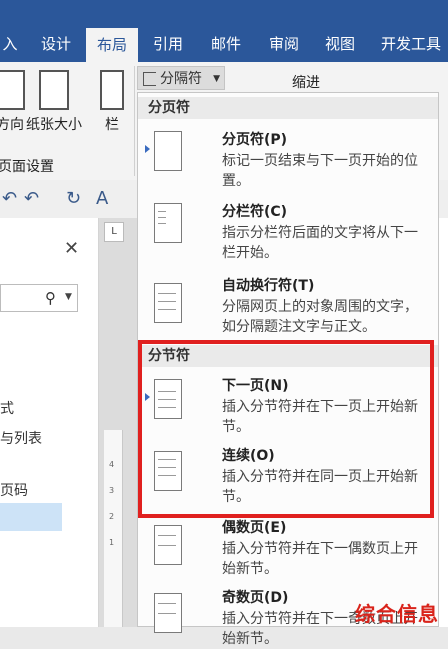  I want to click on odd-page-section-icon, so click(169, 613).